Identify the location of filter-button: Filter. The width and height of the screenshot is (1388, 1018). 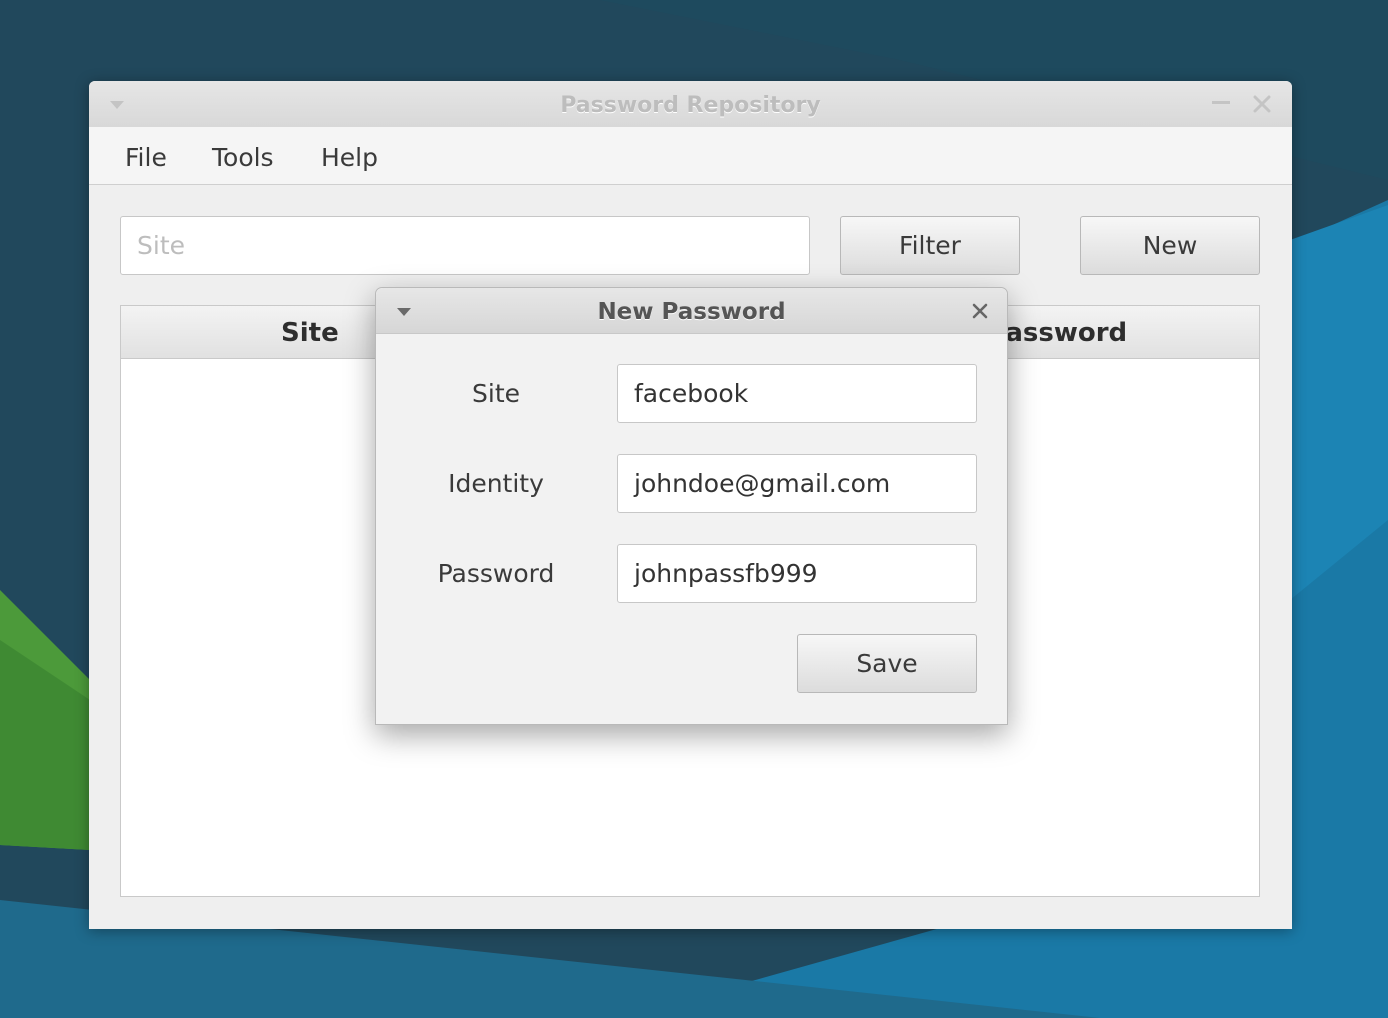
(930, 245).